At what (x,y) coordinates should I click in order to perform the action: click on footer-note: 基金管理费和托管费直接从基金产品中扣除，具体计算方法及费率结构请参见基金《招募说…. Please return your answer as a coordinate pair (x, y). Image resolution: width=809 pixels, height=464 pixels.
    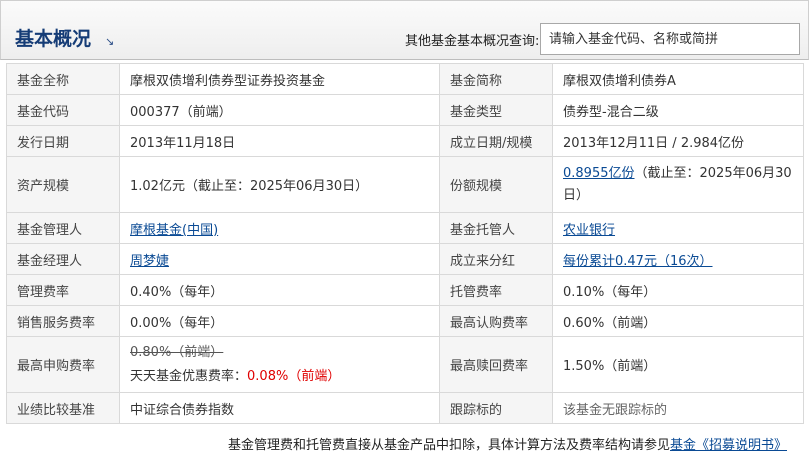
    Looking at the image, I should click on (507, 443).